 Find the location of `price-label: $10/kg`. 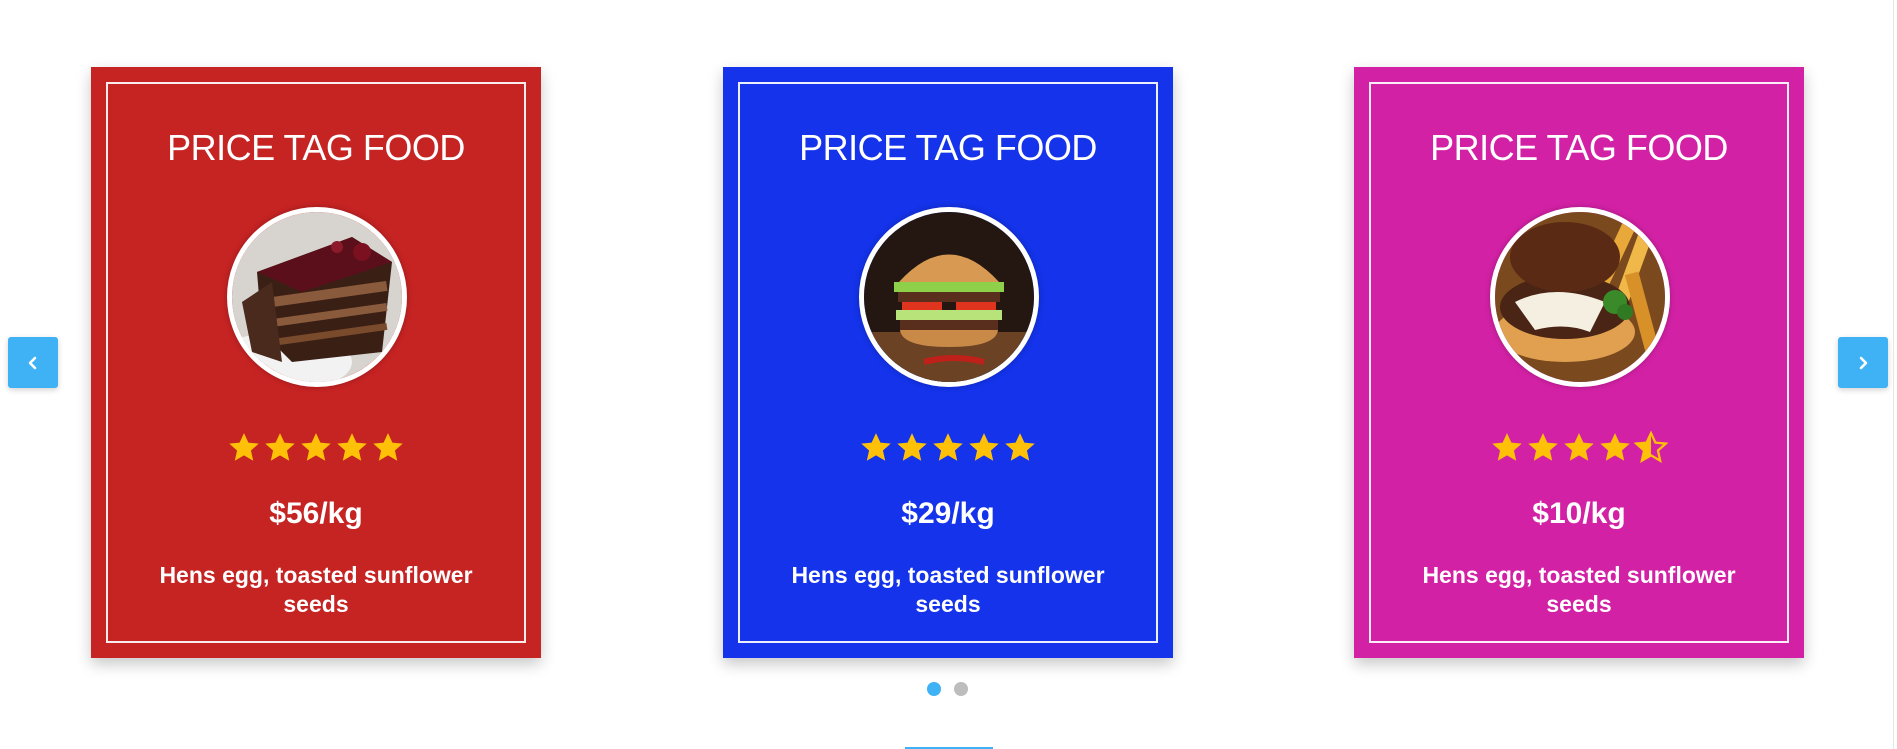

price-label: $10/kg is located at coordinates (1579, 513).